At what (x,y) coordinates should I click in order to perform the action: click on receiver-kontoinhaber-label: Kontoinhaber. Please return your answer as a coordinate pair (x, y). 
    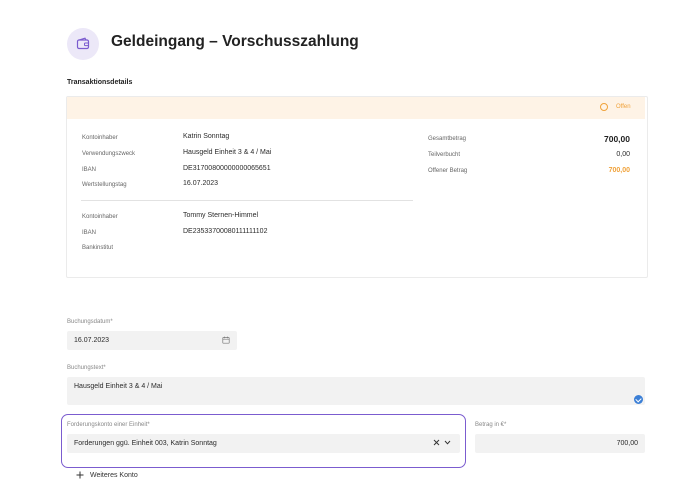
    Looking at the image, I should click on (100, 217).